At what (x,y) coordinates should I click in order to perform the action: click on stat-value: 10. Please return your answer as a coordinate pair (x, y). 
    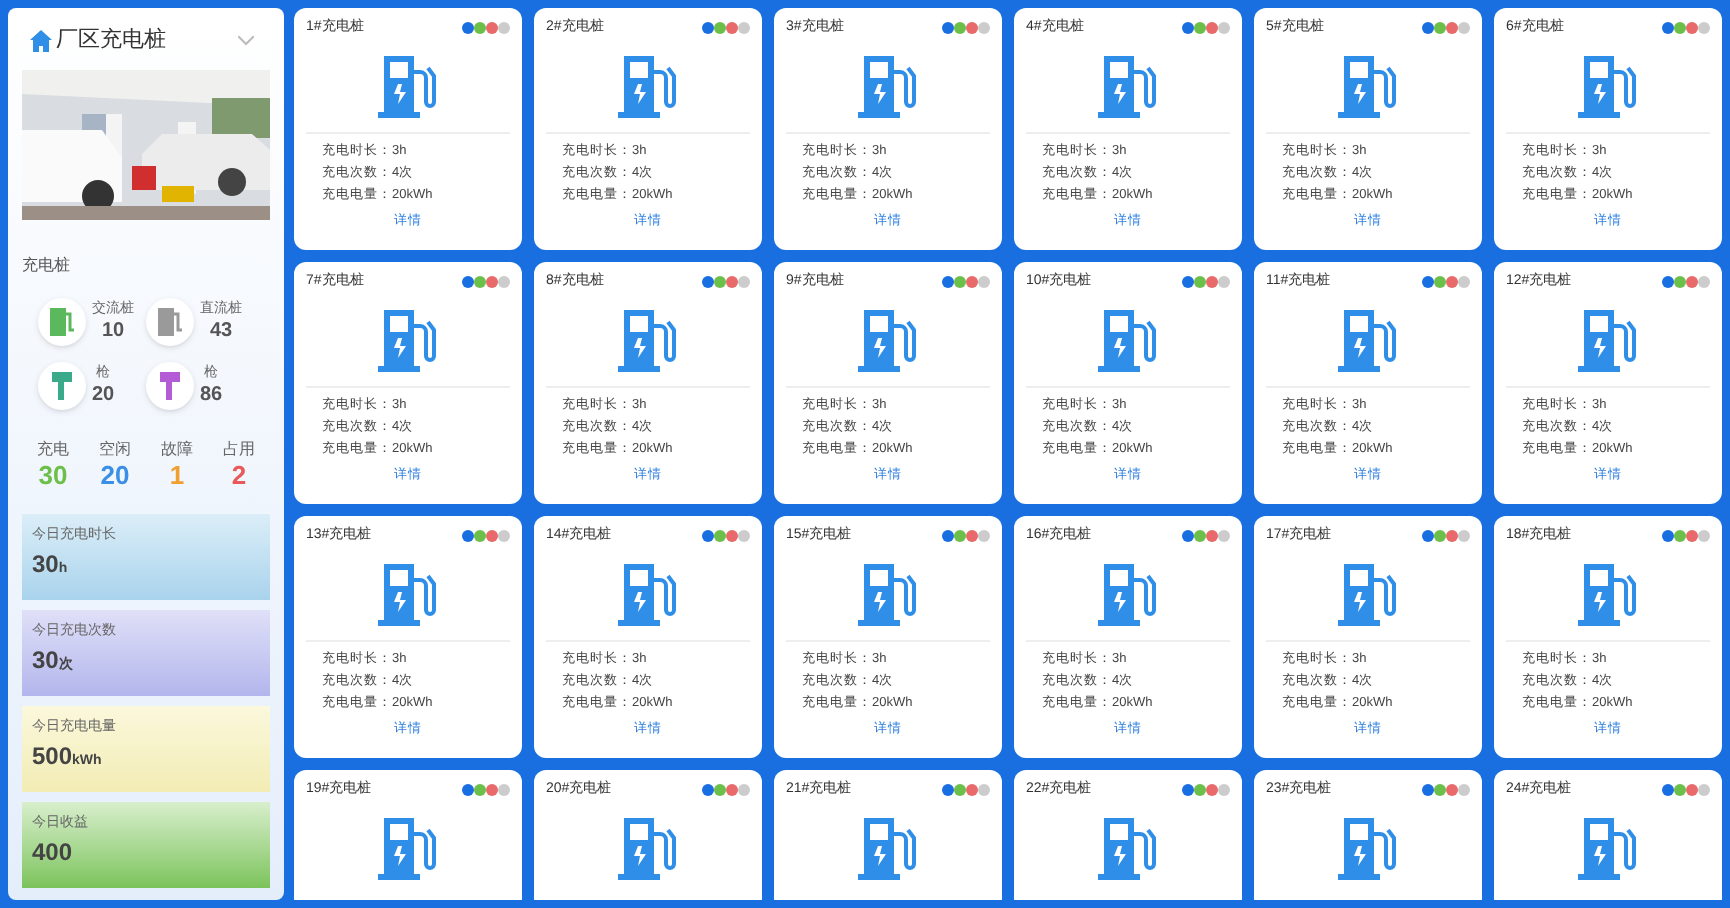
    Looking at the image, I should click on (113, 331).